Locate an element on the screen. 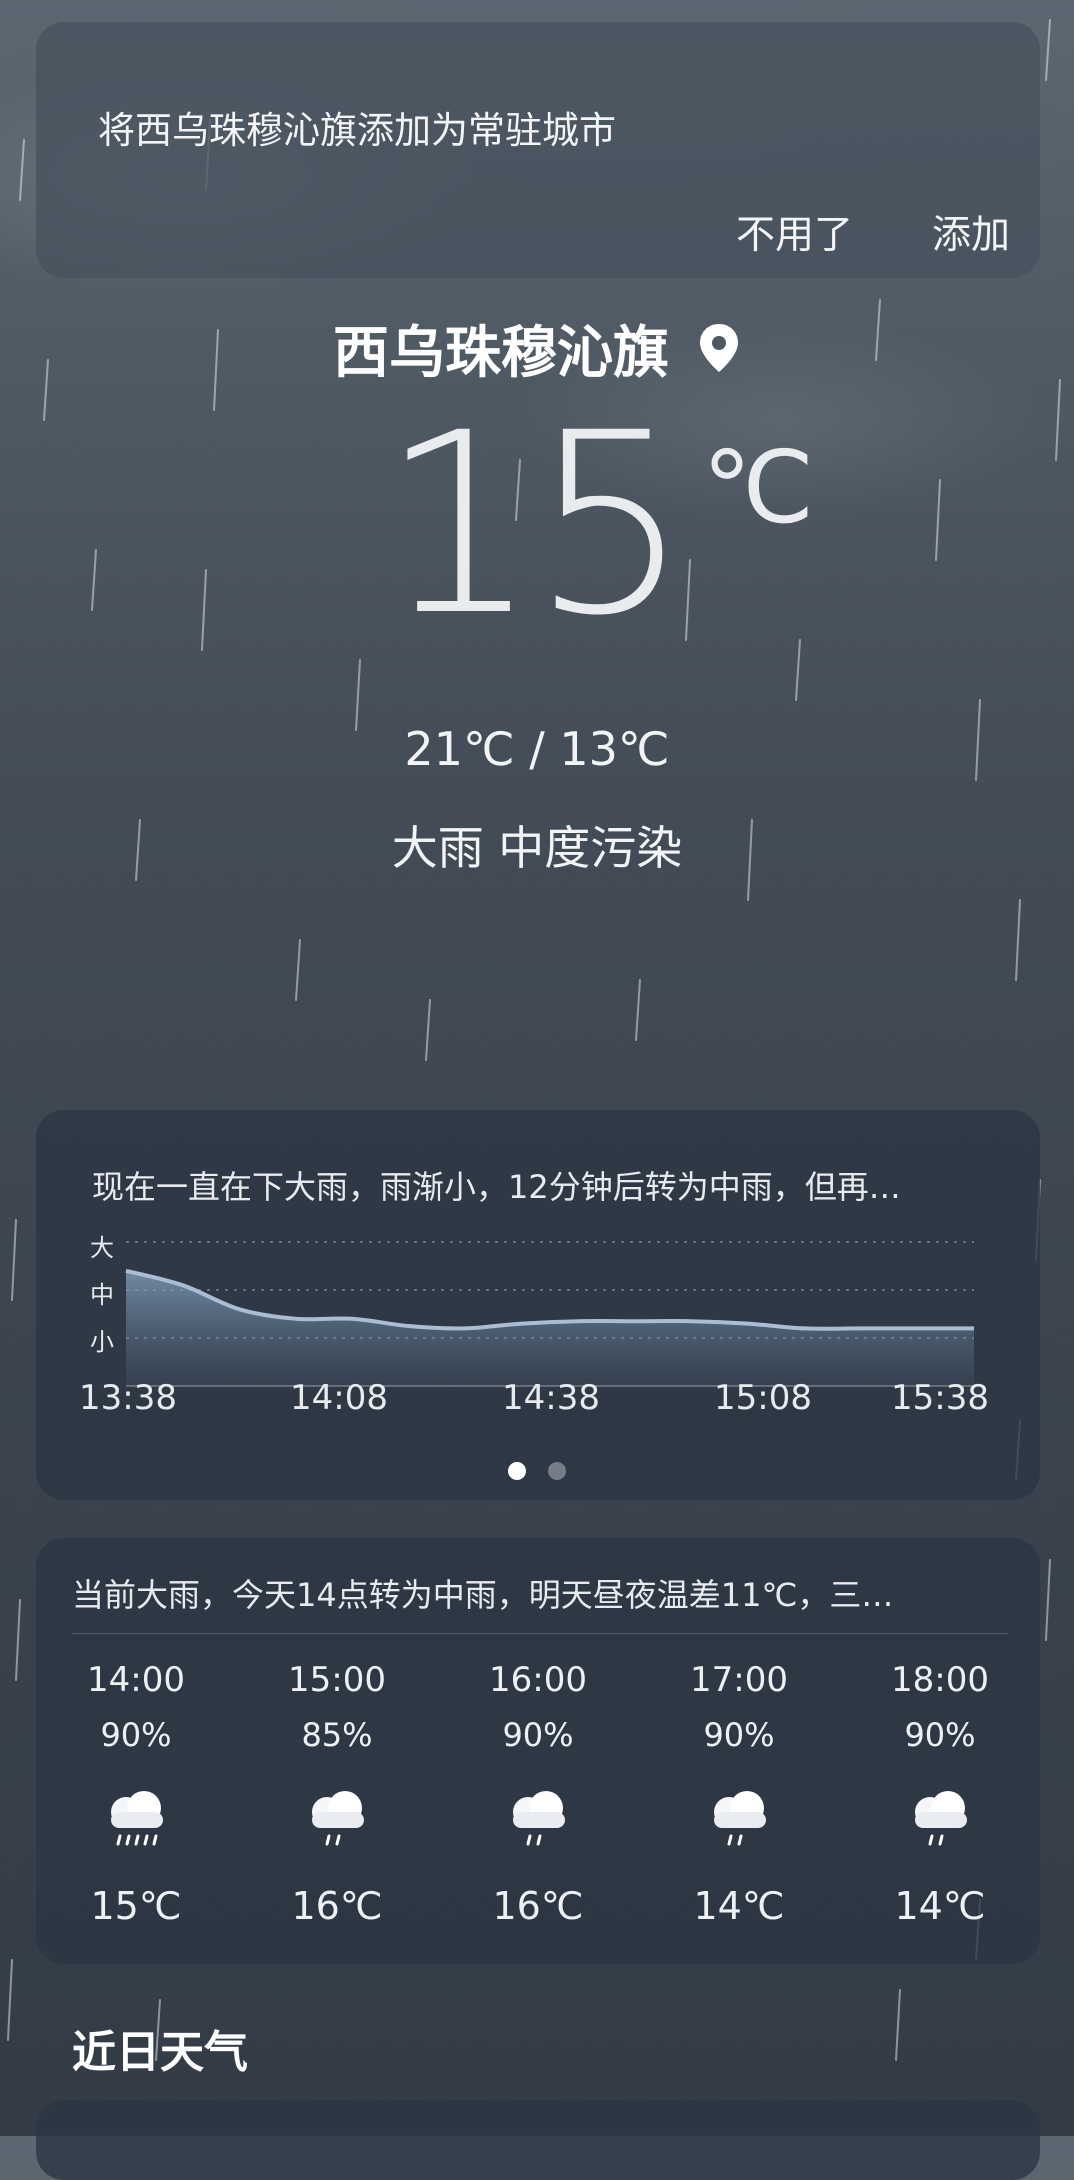 The width and height of the screenshot is (1074, 2180). time-label: 13:38 is located at coordinates (128, 1398).